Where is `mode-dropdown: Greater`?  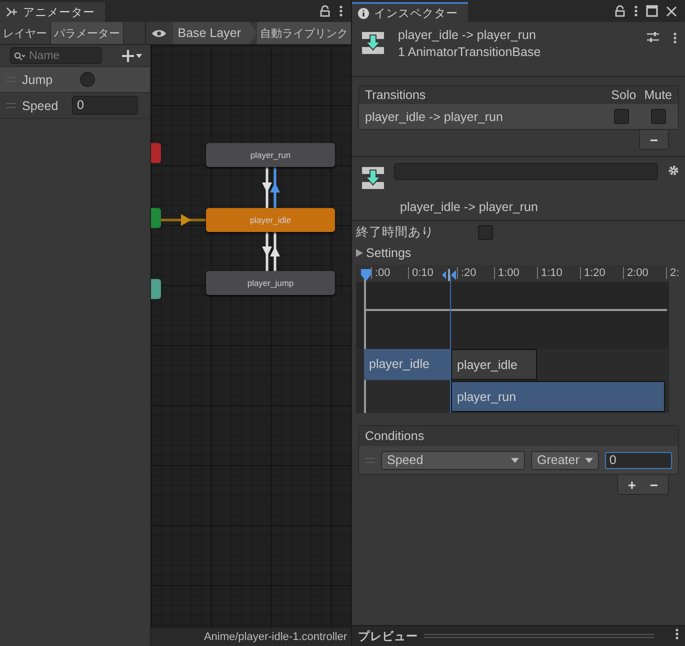
mode-dropdown: Greater is located at coordinates (565, 460).